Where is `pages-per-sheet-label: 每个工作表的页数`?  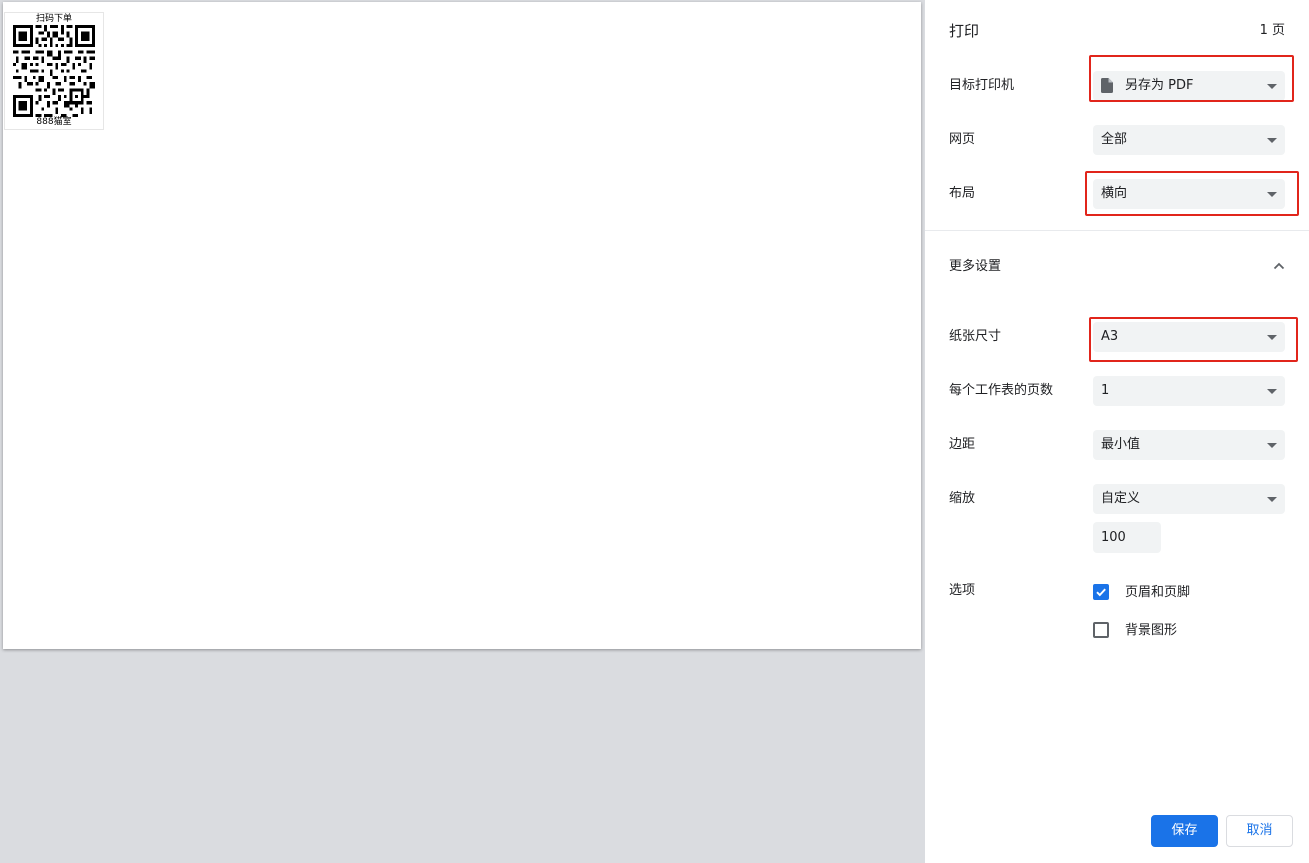 pages-per-sheet-label: 每个工作表的页数 is located at coordinates (1001, 390).